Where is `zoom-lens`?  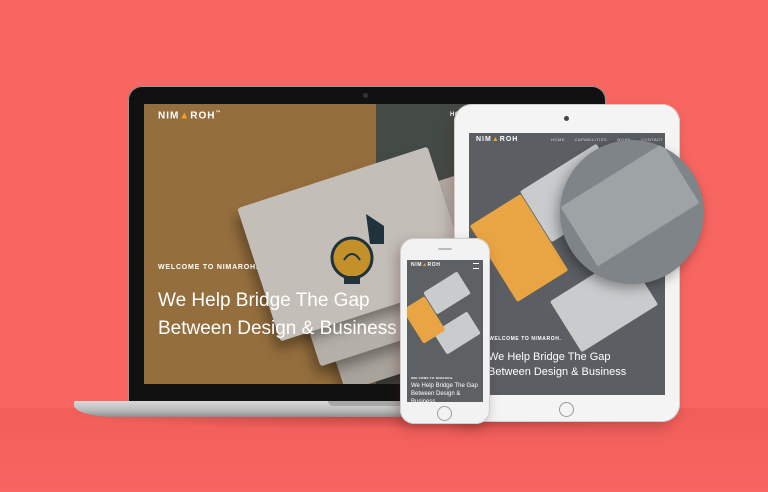
zoom-lens is located at coordinates (632, 212).